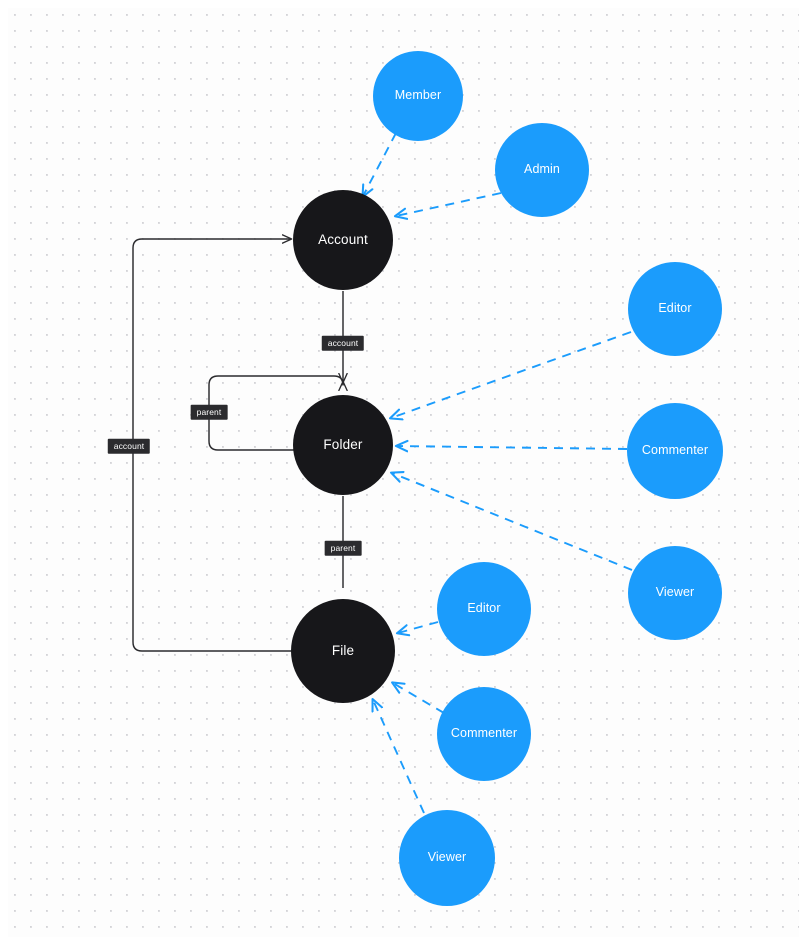 Image resolution: width=807 pixels, height=945 pixels. I want to click on entity-node-folder: Folder, so click(343, 445).